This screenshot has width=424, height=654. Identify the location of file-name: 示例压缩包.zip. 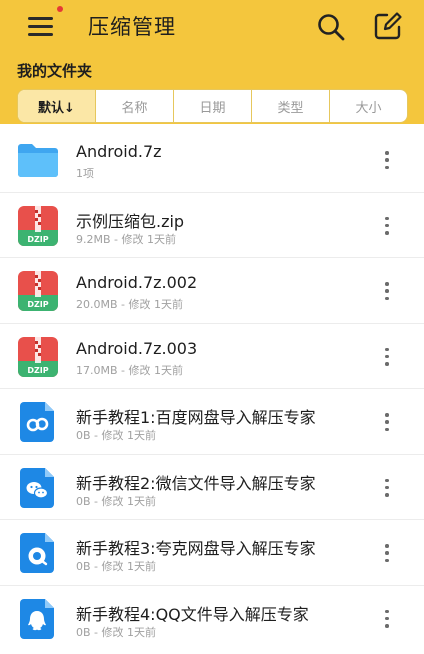
(130, 221).